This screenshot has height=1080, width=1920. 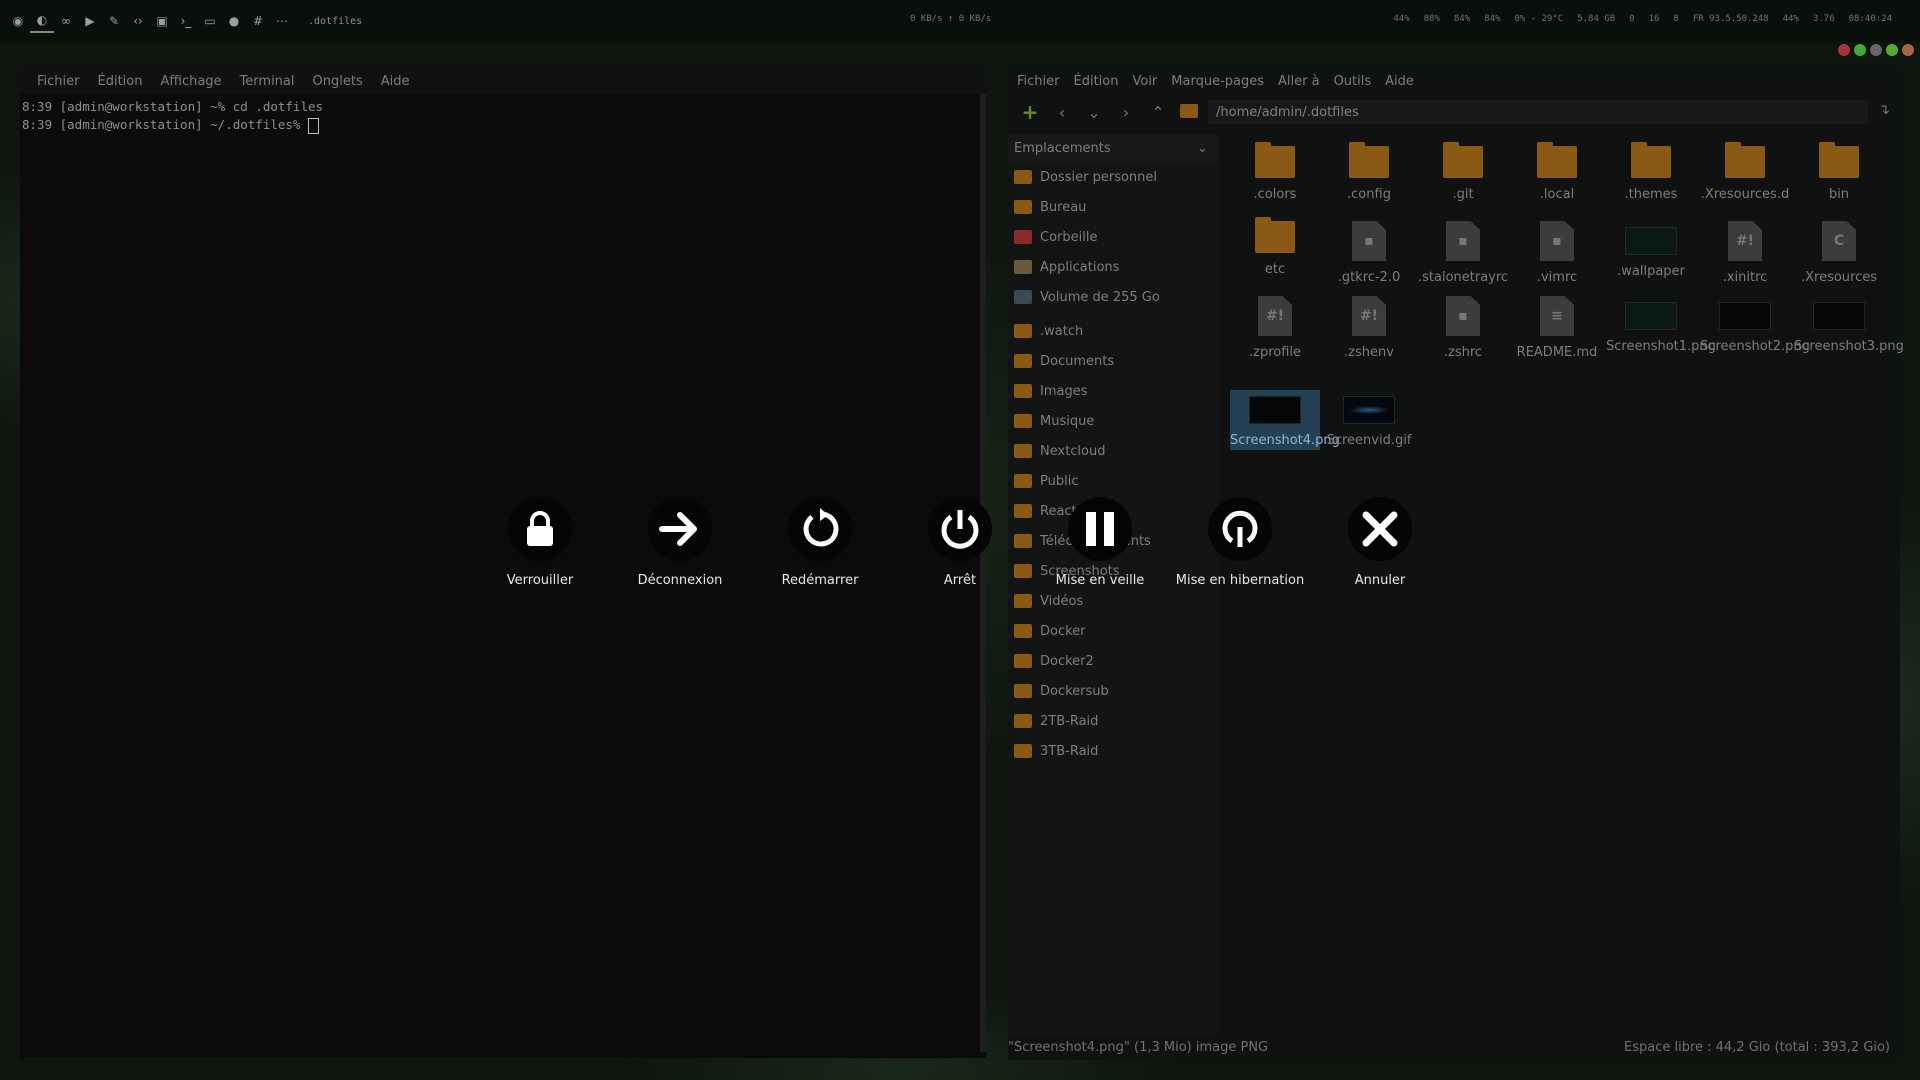 I want to click on logout-option: Verrouiller, so click(x=540, y=542).